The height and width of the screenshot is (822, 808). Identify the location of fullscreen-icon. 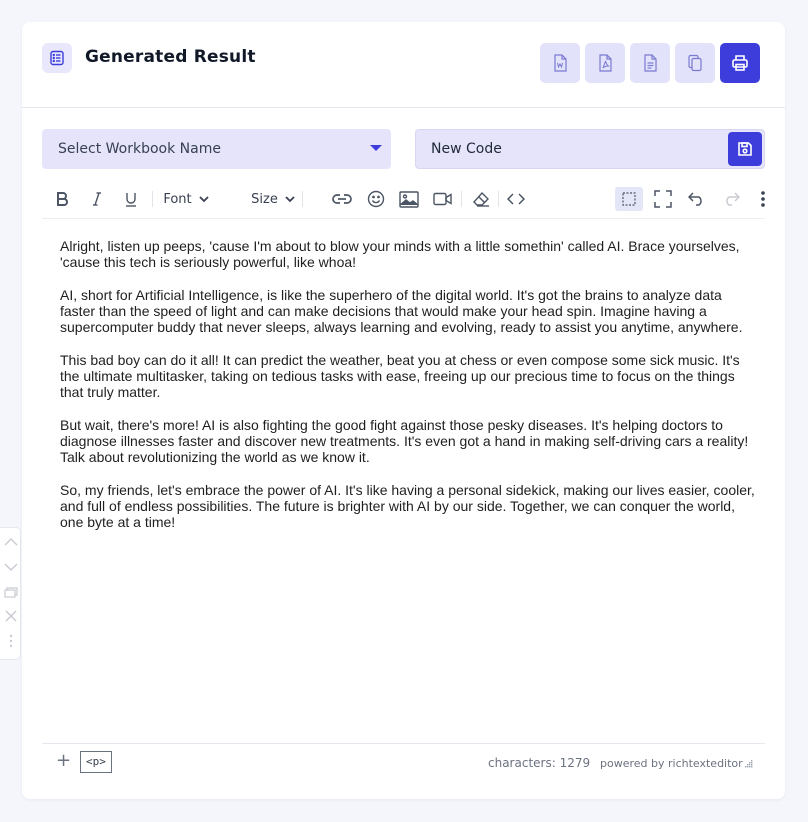
(663, 199).